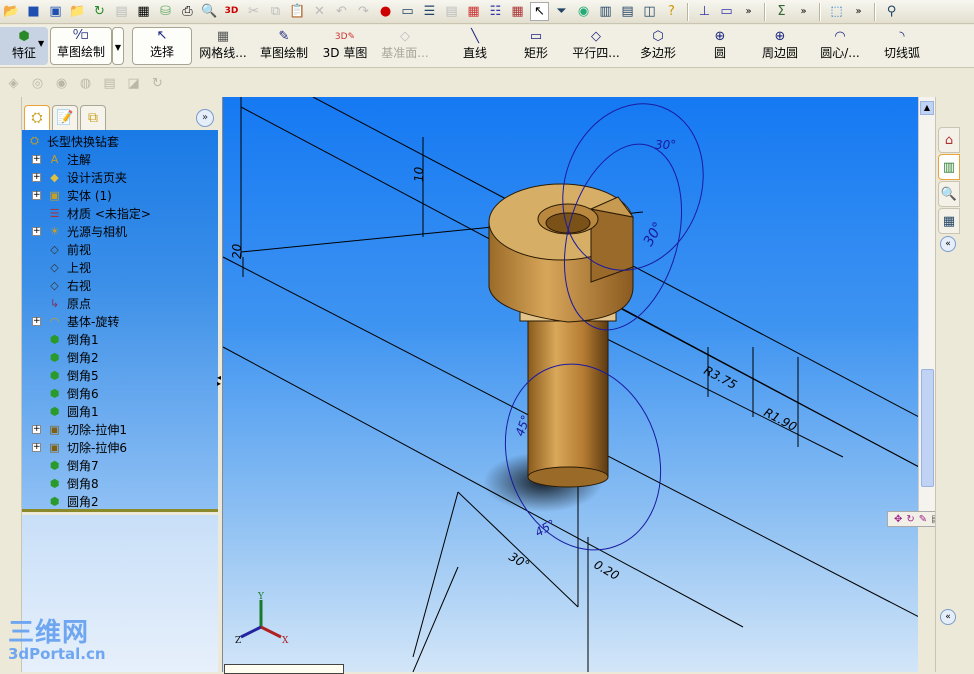  What do you see at coordinates (473, 11) in the screenshot?
I see `color-grid-icon: ▦` at bounding box center [473, 11].